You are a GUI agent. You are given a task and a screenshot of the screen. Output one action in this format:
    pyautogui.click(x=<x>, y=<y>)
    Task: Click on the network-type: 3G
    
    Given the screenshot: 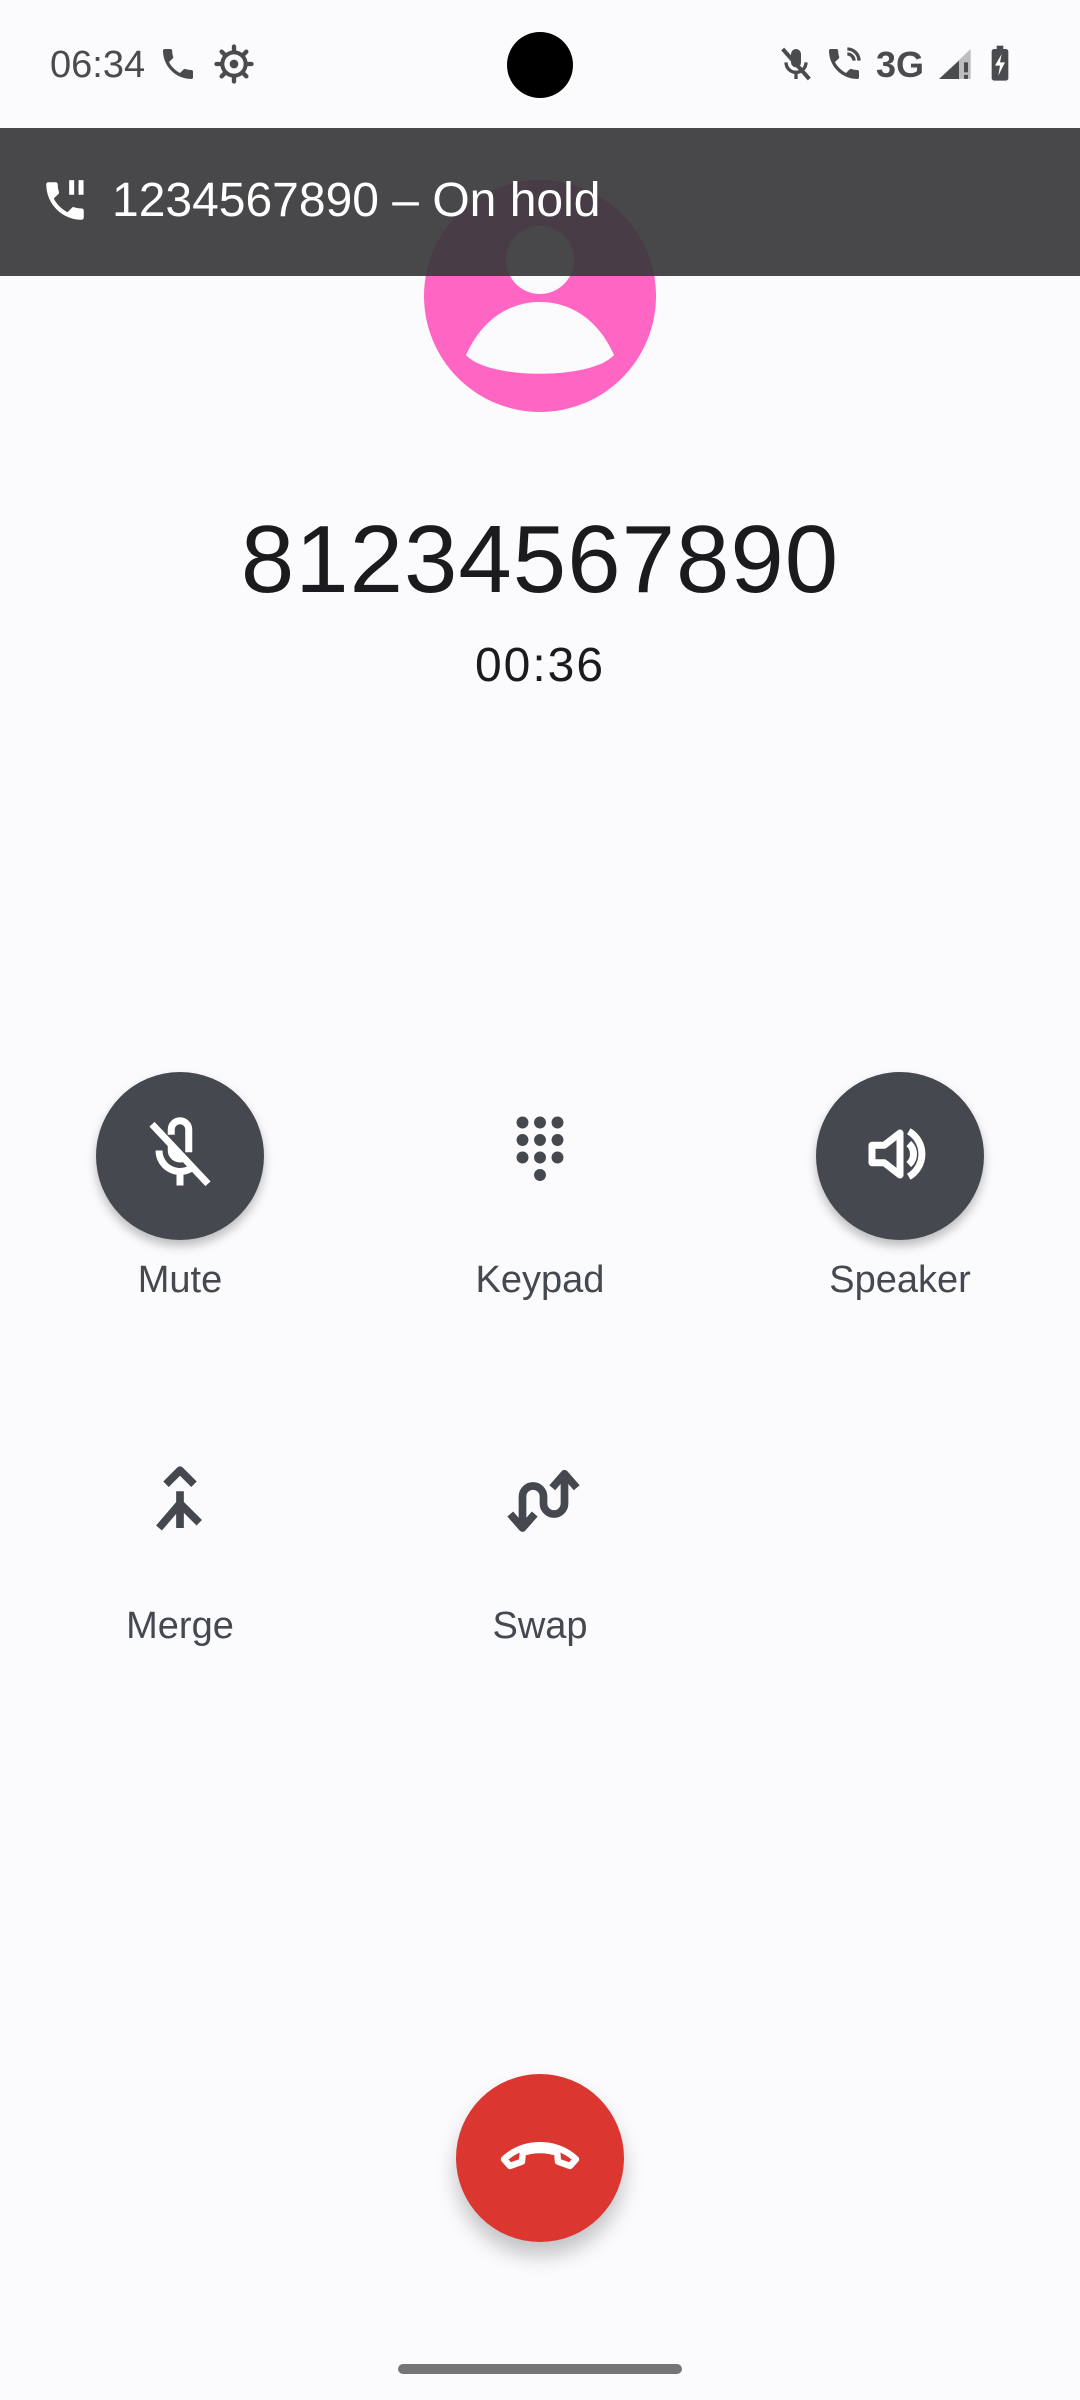 What is the action you would take?
    pyautogui.click(x=900, y=64)
    